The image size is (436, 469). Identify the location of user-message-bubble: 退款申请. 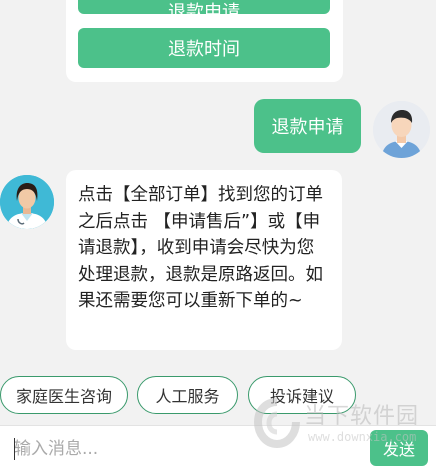
(307, 126).